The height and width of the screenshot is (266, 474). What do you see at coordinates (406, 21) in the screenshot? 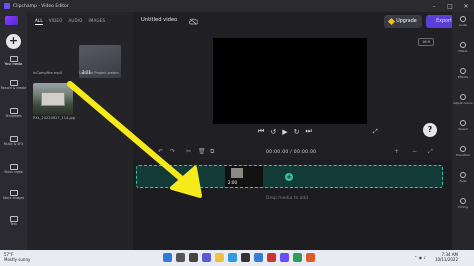
I see `upgrade-label: Upgrade` at bounding box center [406, 21].